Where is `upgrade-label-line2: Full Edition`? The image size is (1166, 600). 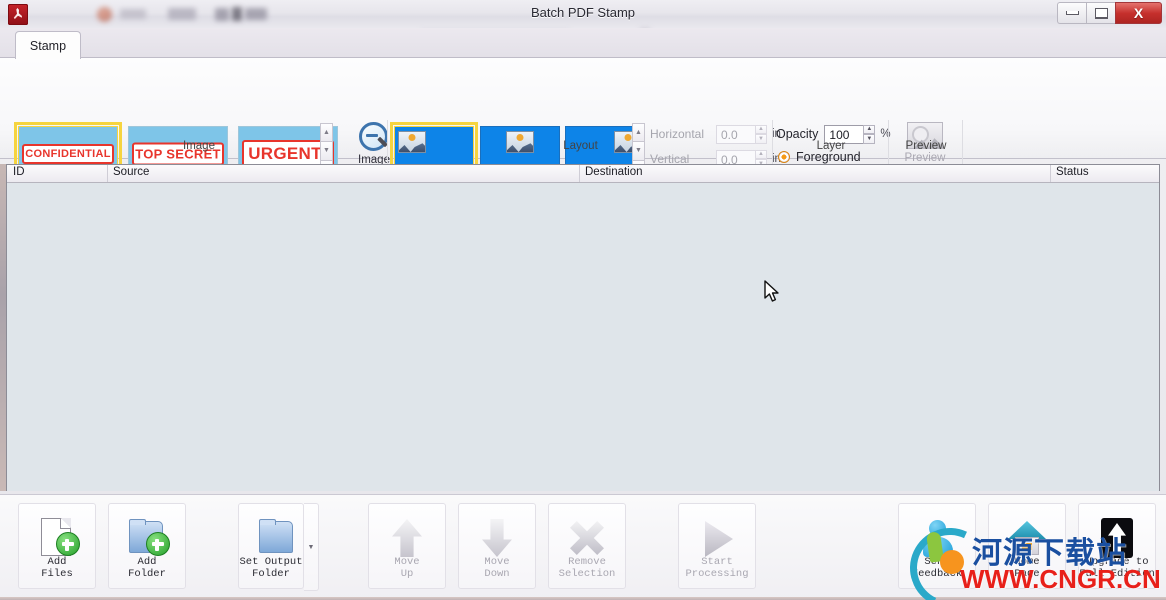 upgrade-label-line2: Full Edition is located at coordinates (1117, 574).